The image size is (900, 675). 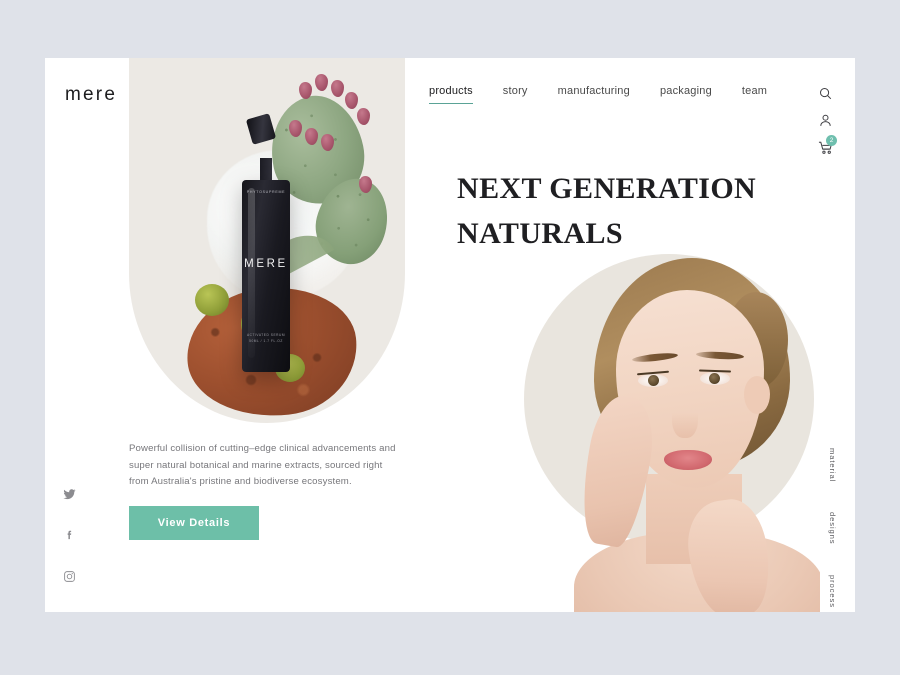 What do you see at coordinates (194, 523) in the screenshot?
I see `view-details-button: View Details` at bounding box center [194, 523].